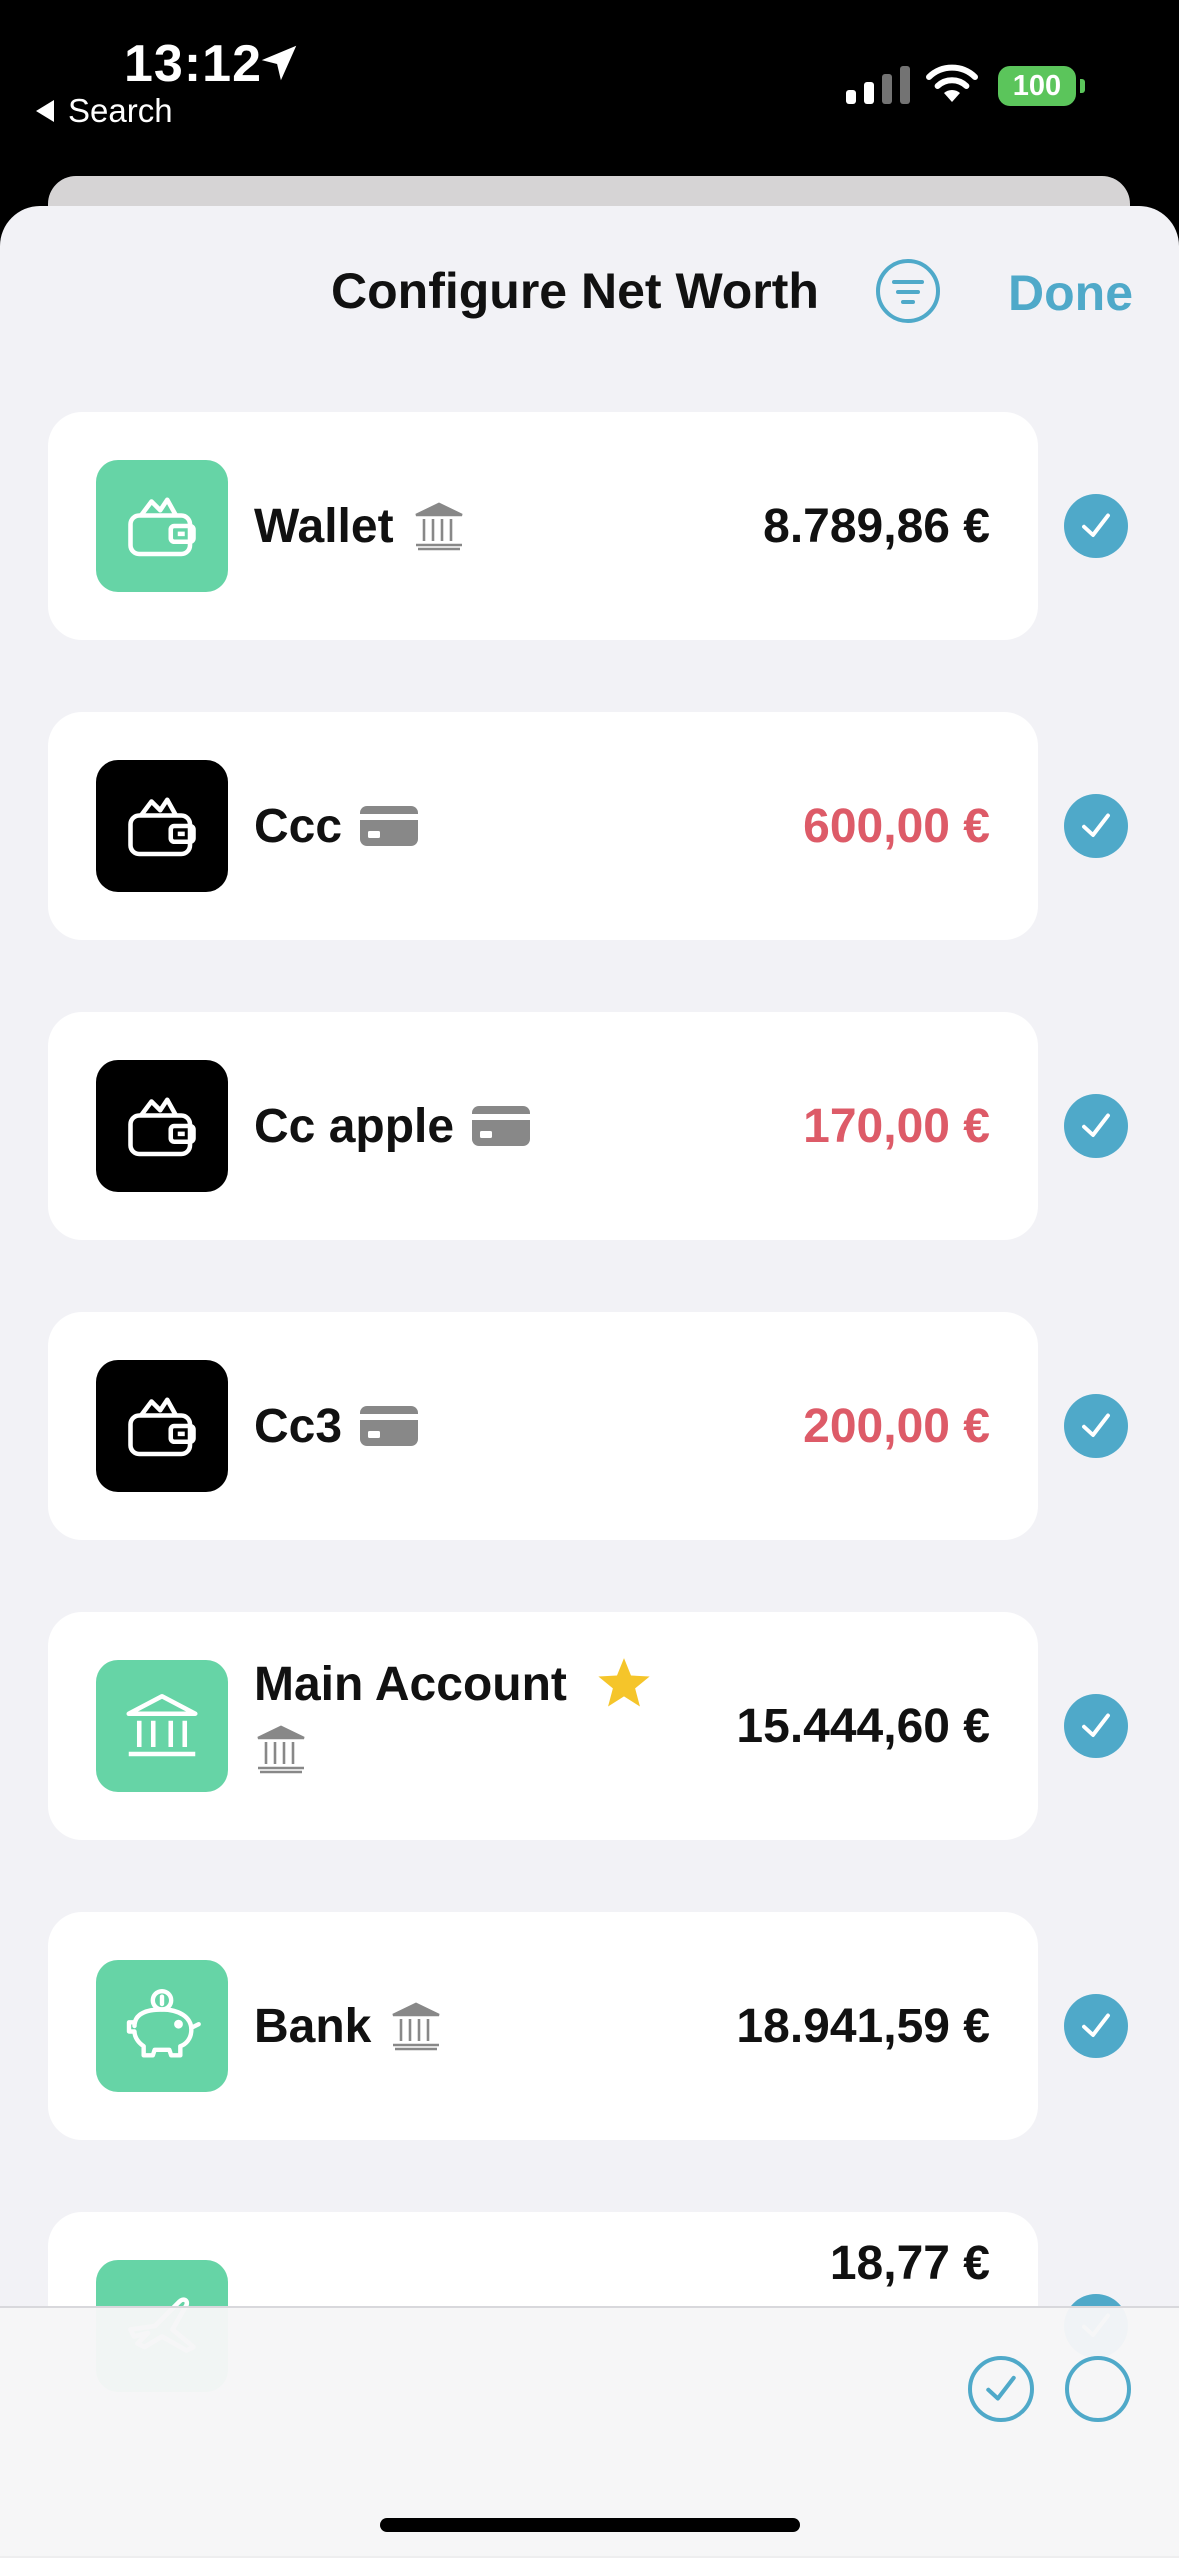 Image resolution: width=1179 pixels, height=2558 pixels. I want to click on account-amount: 600,00 €, so click(896, 826).